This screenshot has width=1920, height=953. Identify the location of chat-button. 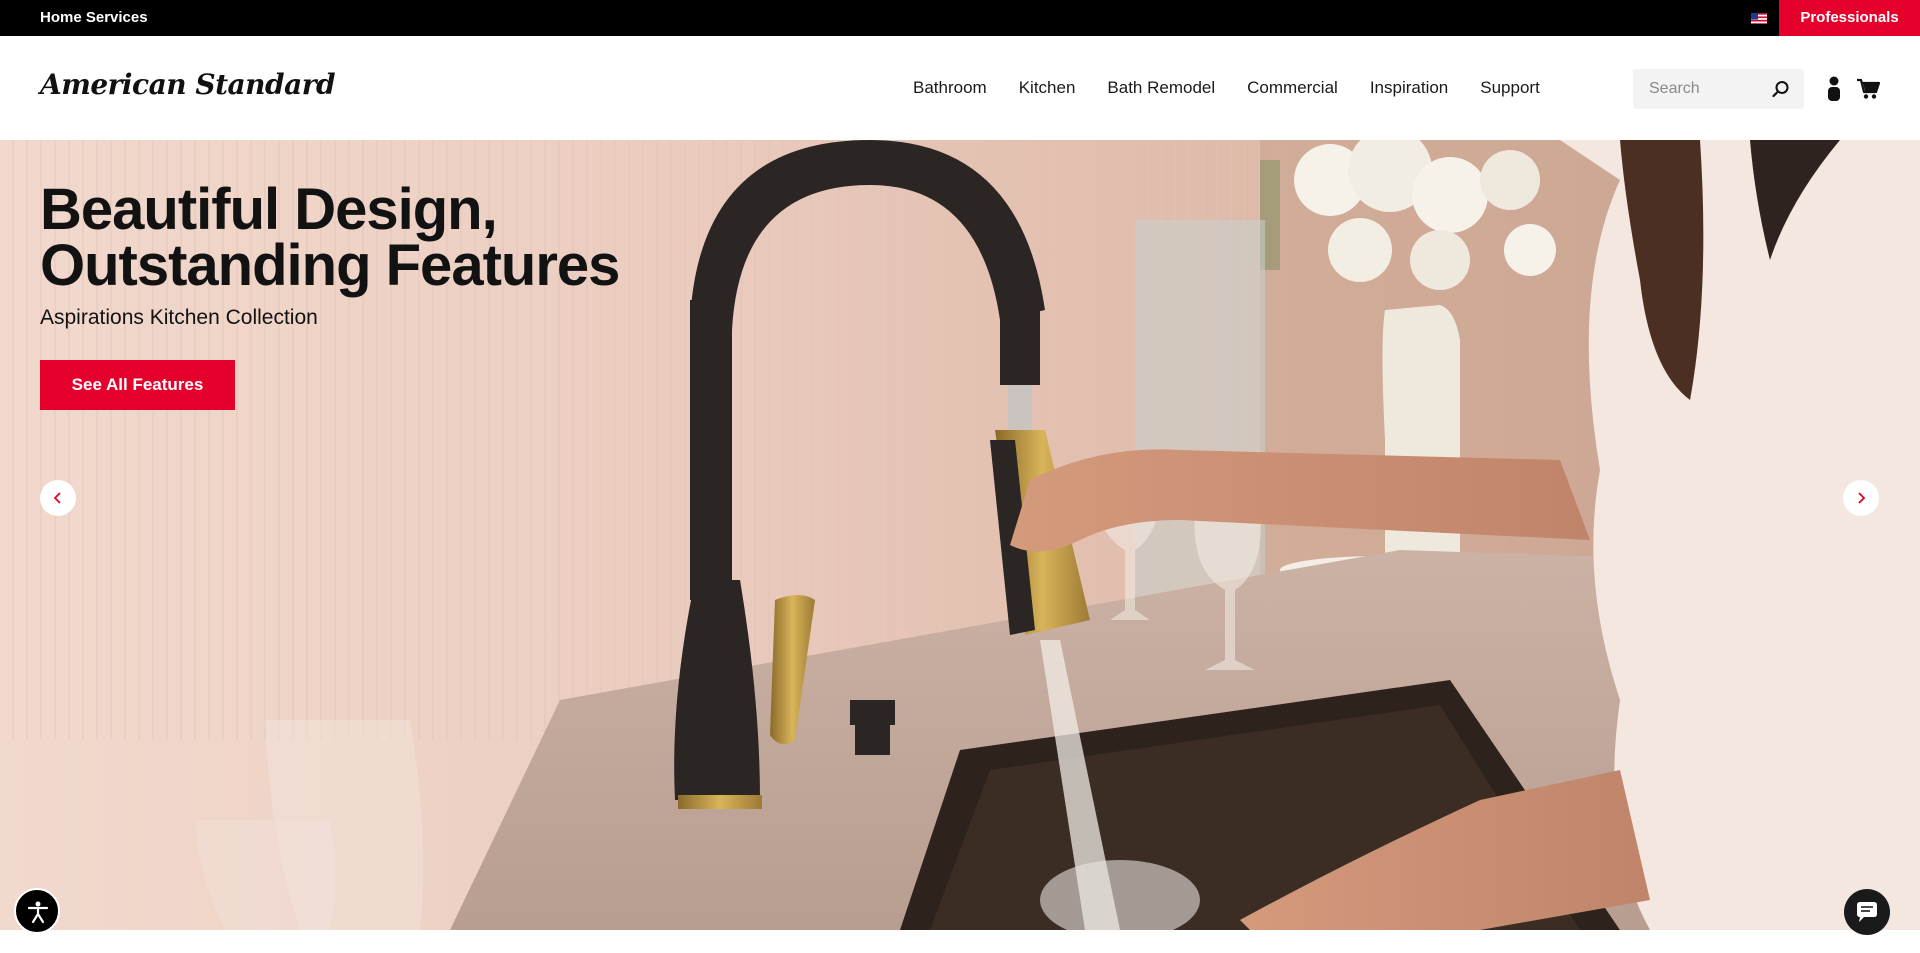
(1867, 912).